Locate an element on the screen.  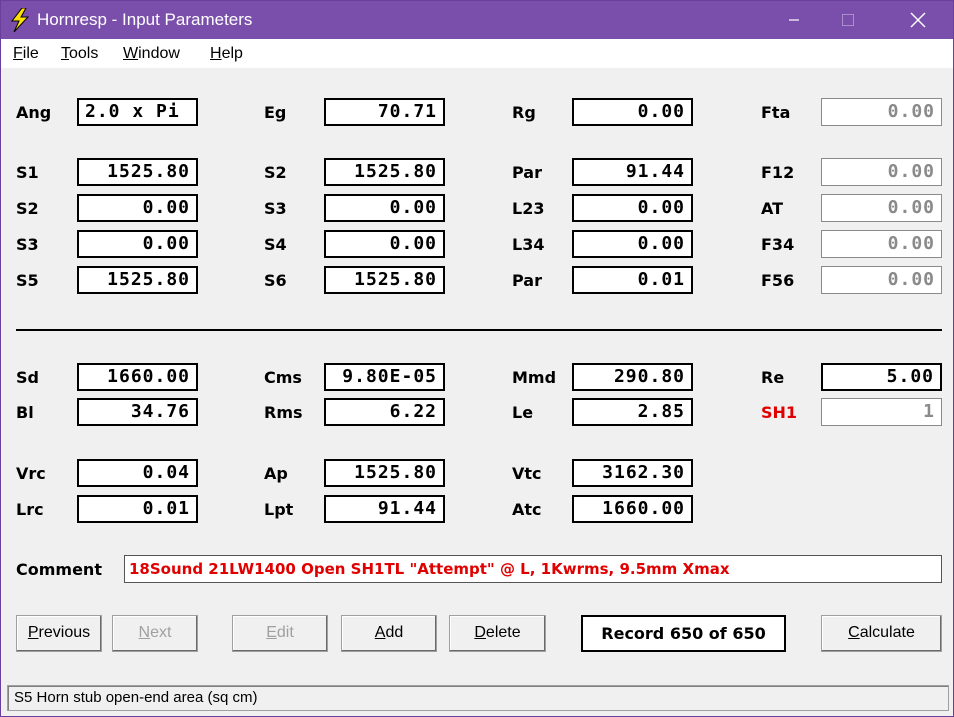
close-icon is located at coordinates (918, 20).